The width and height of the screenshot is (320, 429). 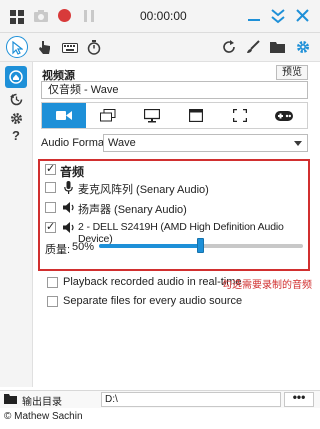 What do you see at coordinates (44, 47) in the screenshot?
I see `hand-click-icon` at bounding box center [44, 47].